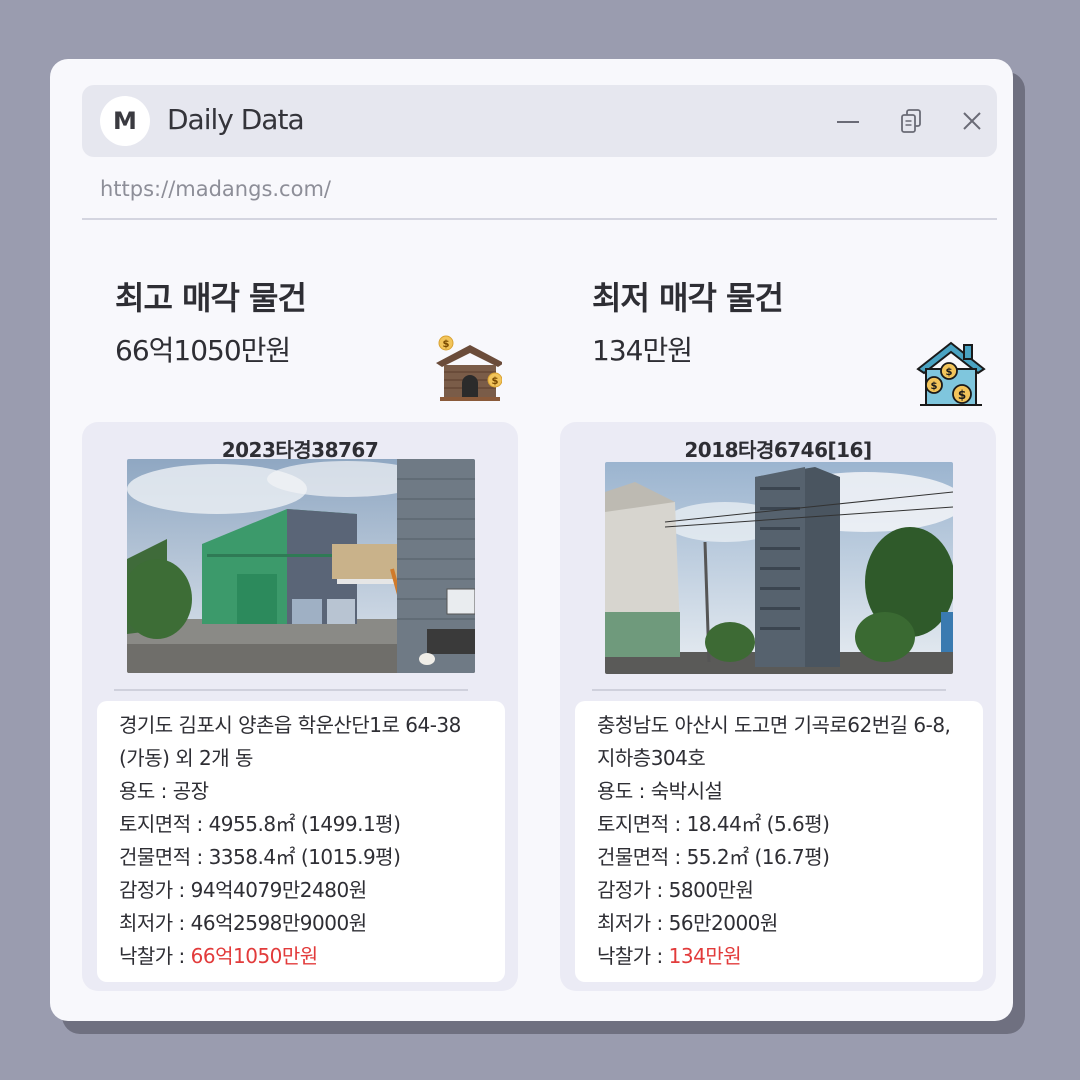  I want to click on house-money-icon: $ $ $, so click(951, 373).